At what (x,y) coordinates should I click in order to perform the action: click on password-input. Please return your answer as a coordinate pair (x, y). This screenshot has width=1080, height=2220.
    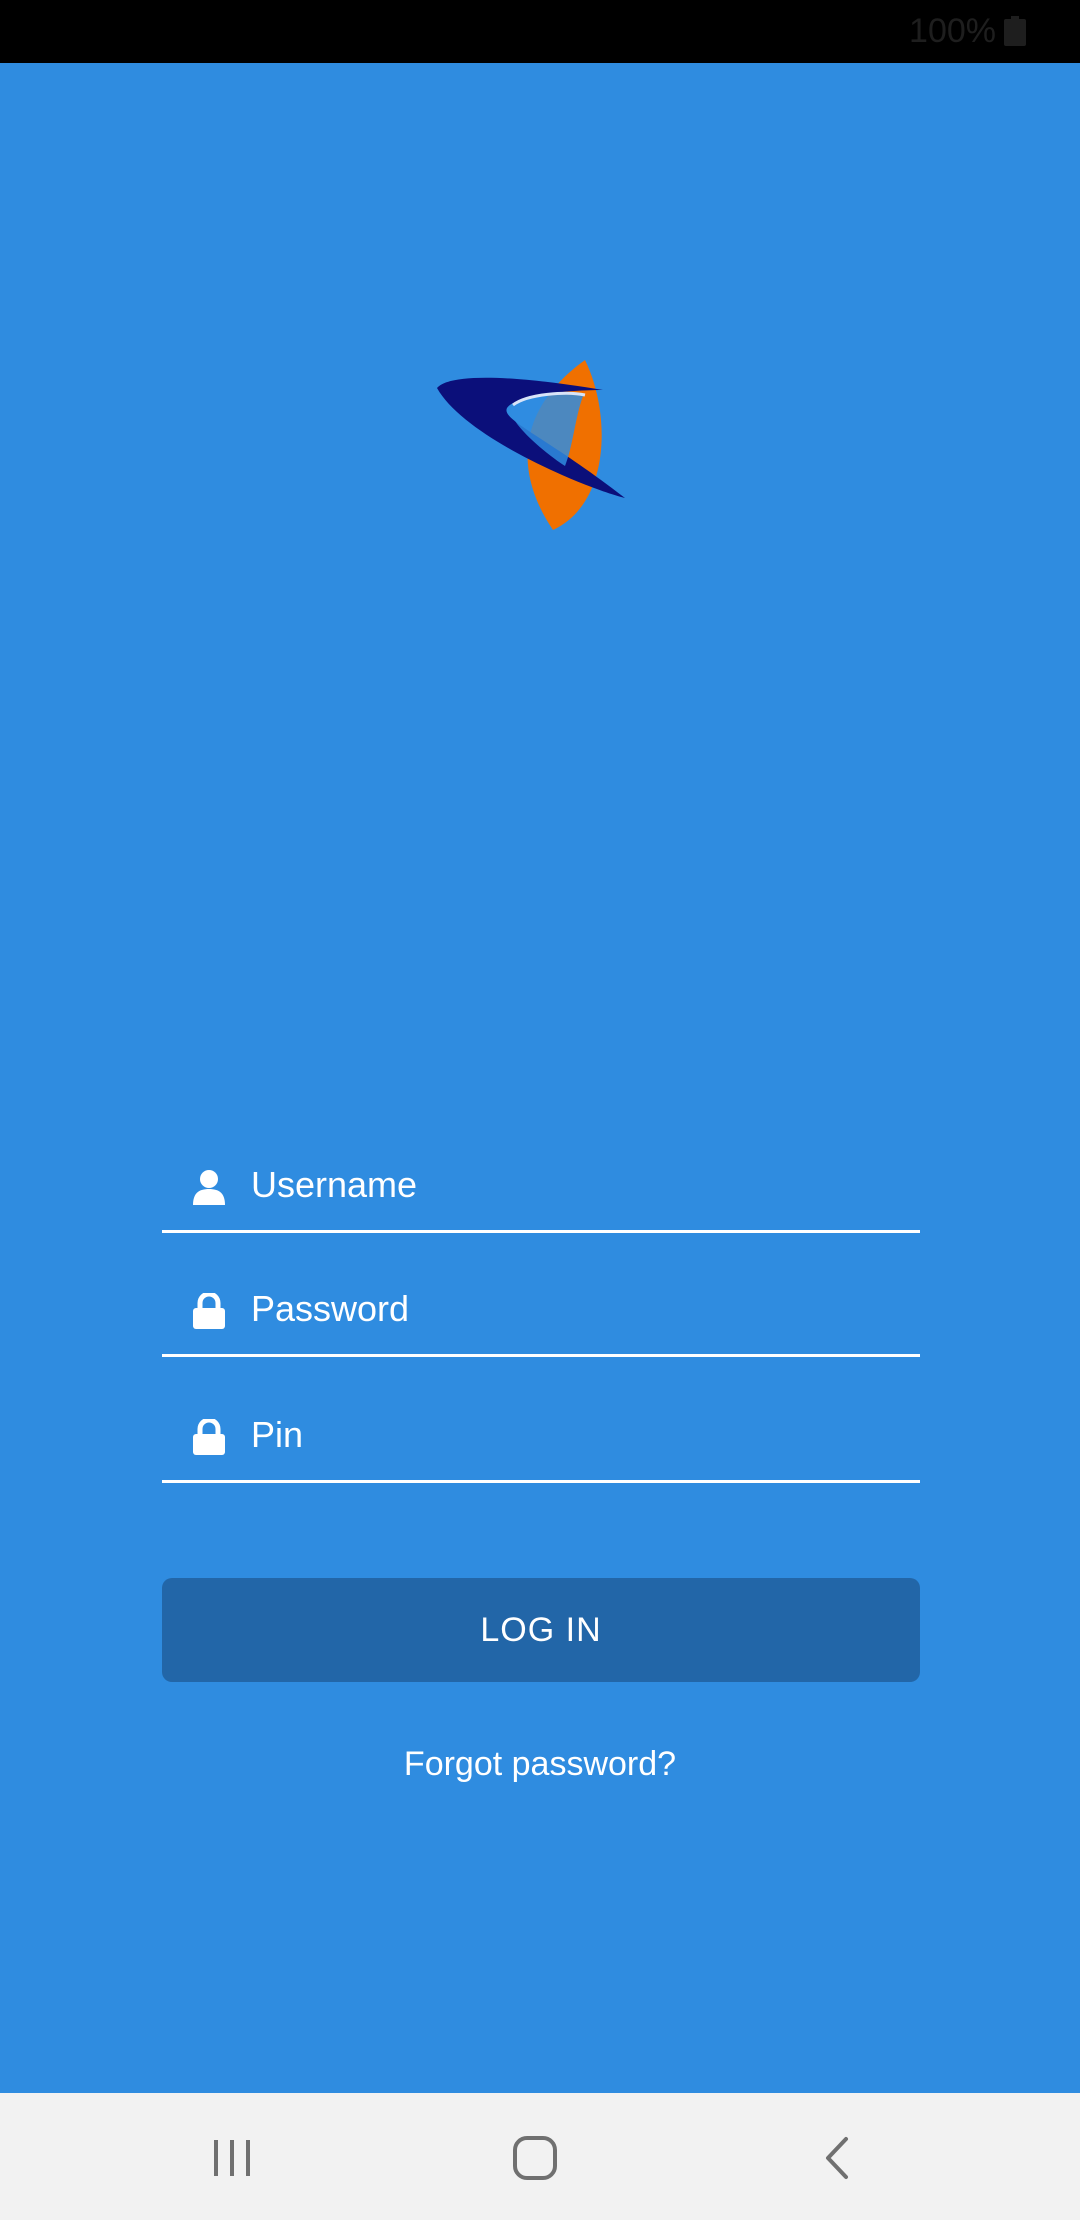
    Looking at the image, I should click on (571, 1309).